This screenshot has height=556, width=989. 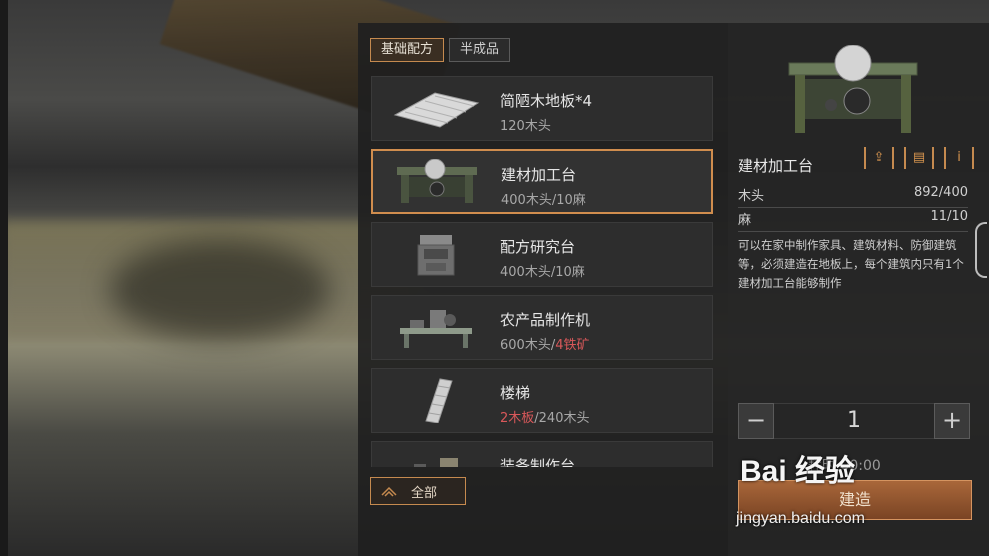 What do you see at coordinates (798, 471) in the screenshot?
I see `baidu-watermark-logo: Bai 经验` at bounding box center [798, 471].